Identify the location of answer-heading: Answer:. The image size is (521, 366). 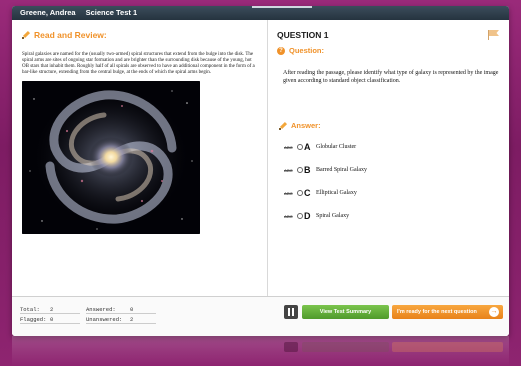
(389, 125).